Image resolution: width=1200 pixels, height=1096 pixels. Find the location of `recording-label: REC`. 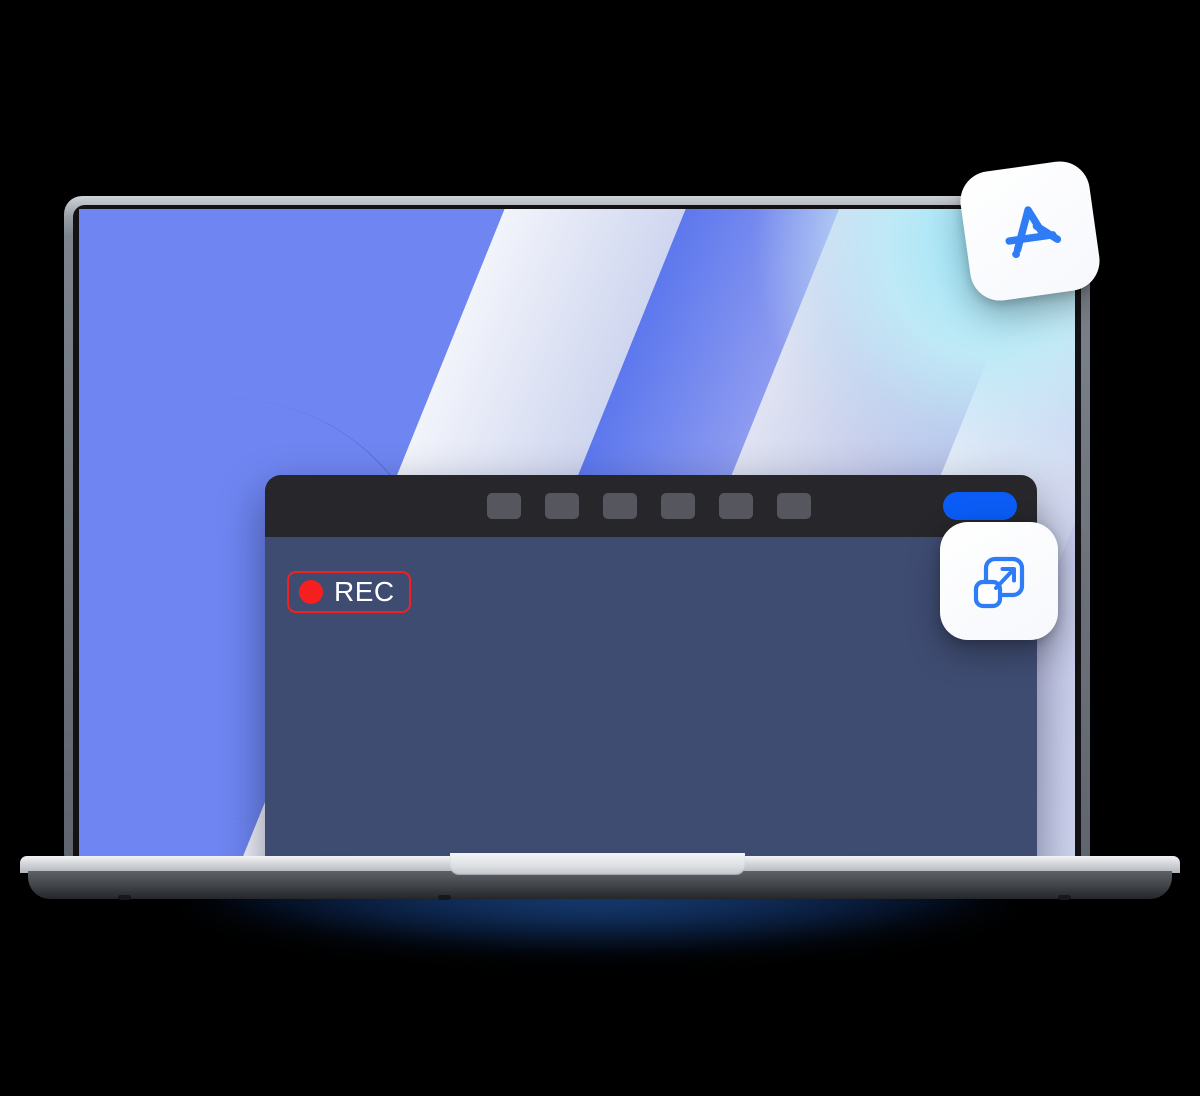

recording-label: REC is located at coordinates (364, 591).